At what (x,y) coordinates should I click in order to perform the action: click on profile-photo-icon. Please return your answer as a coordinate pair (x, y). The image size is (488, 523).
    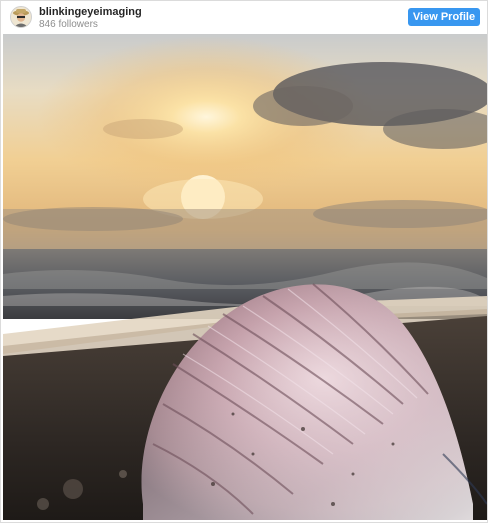
    Looking at the image, I should click on (21, 17).